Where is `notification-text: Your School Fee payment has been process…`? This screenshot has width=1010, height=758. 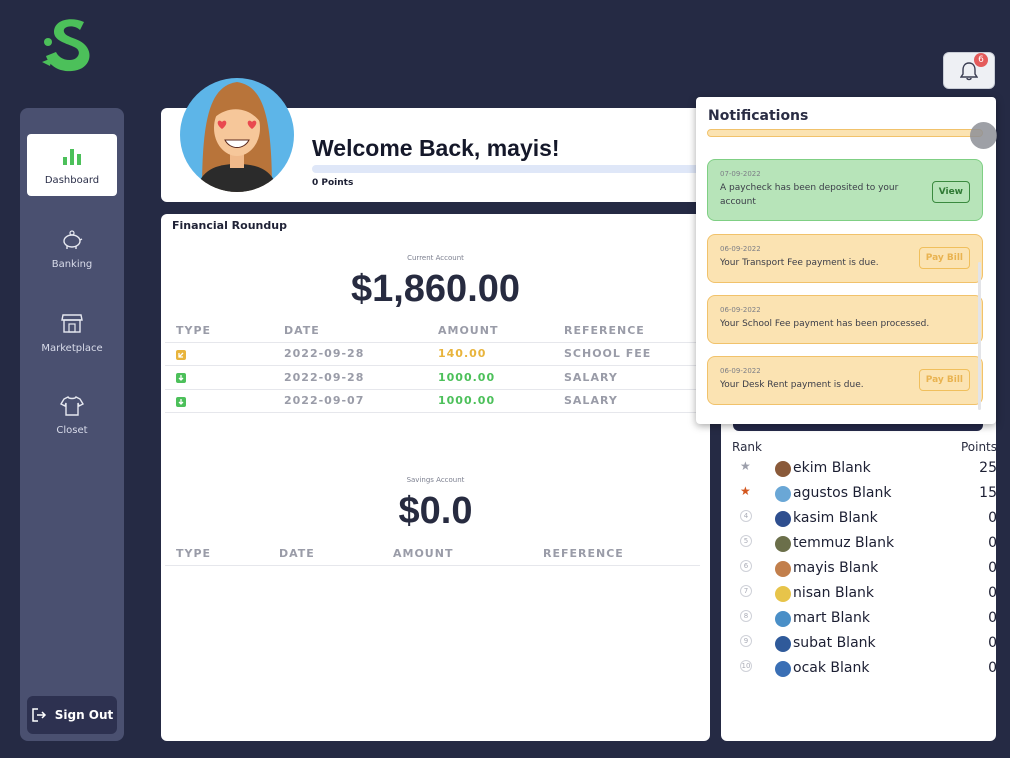 notification-text: Your School Fee payment has been process… is located at coordinates (825, 324).